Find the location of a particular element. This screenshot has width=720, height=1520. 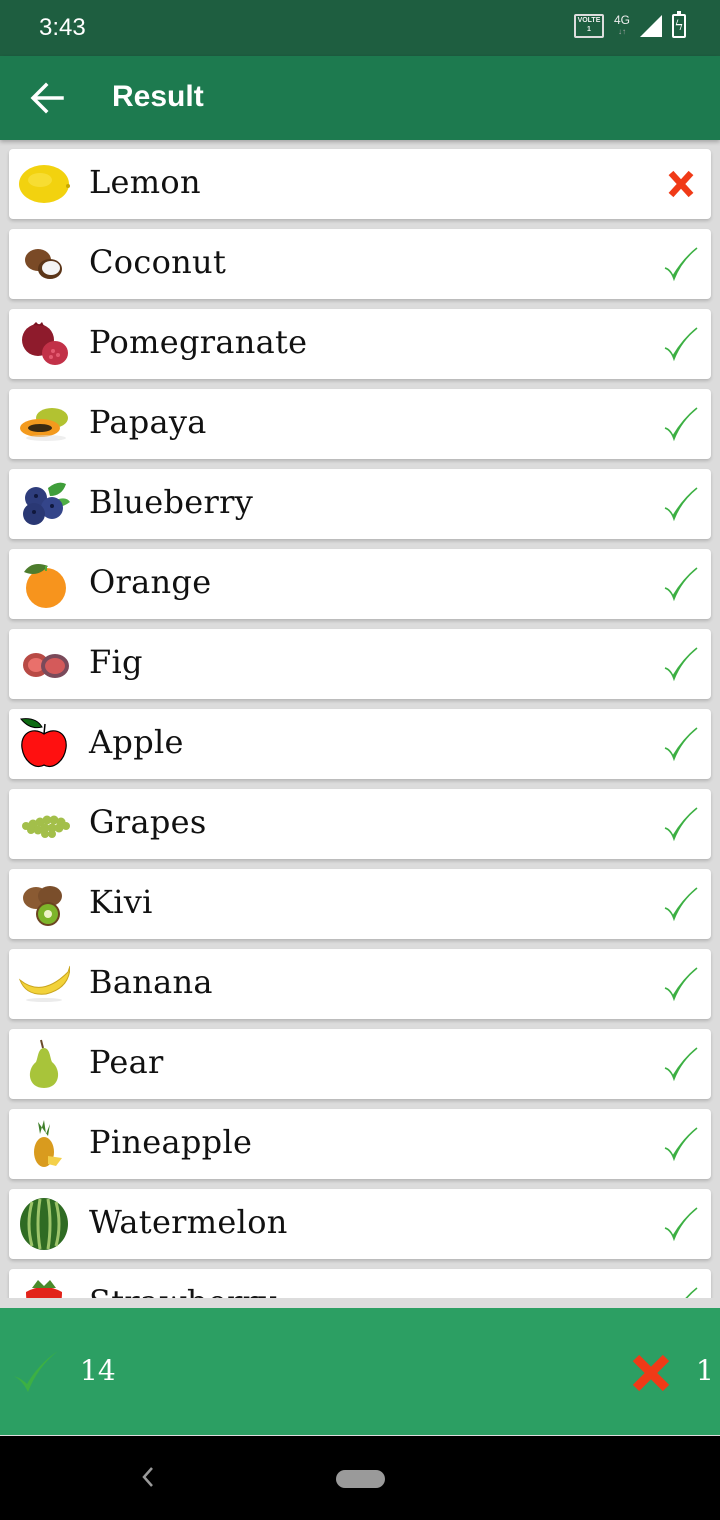

pomegranate-icon is located at coordinates (44, 344).